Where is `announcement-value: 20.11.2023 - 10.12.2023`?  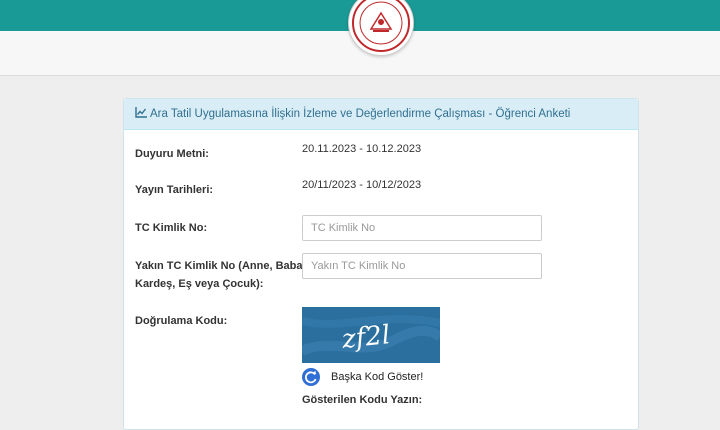
announcement-value: 20.11.2023 - 10.12.2023 is located at coordinates (362, 149).